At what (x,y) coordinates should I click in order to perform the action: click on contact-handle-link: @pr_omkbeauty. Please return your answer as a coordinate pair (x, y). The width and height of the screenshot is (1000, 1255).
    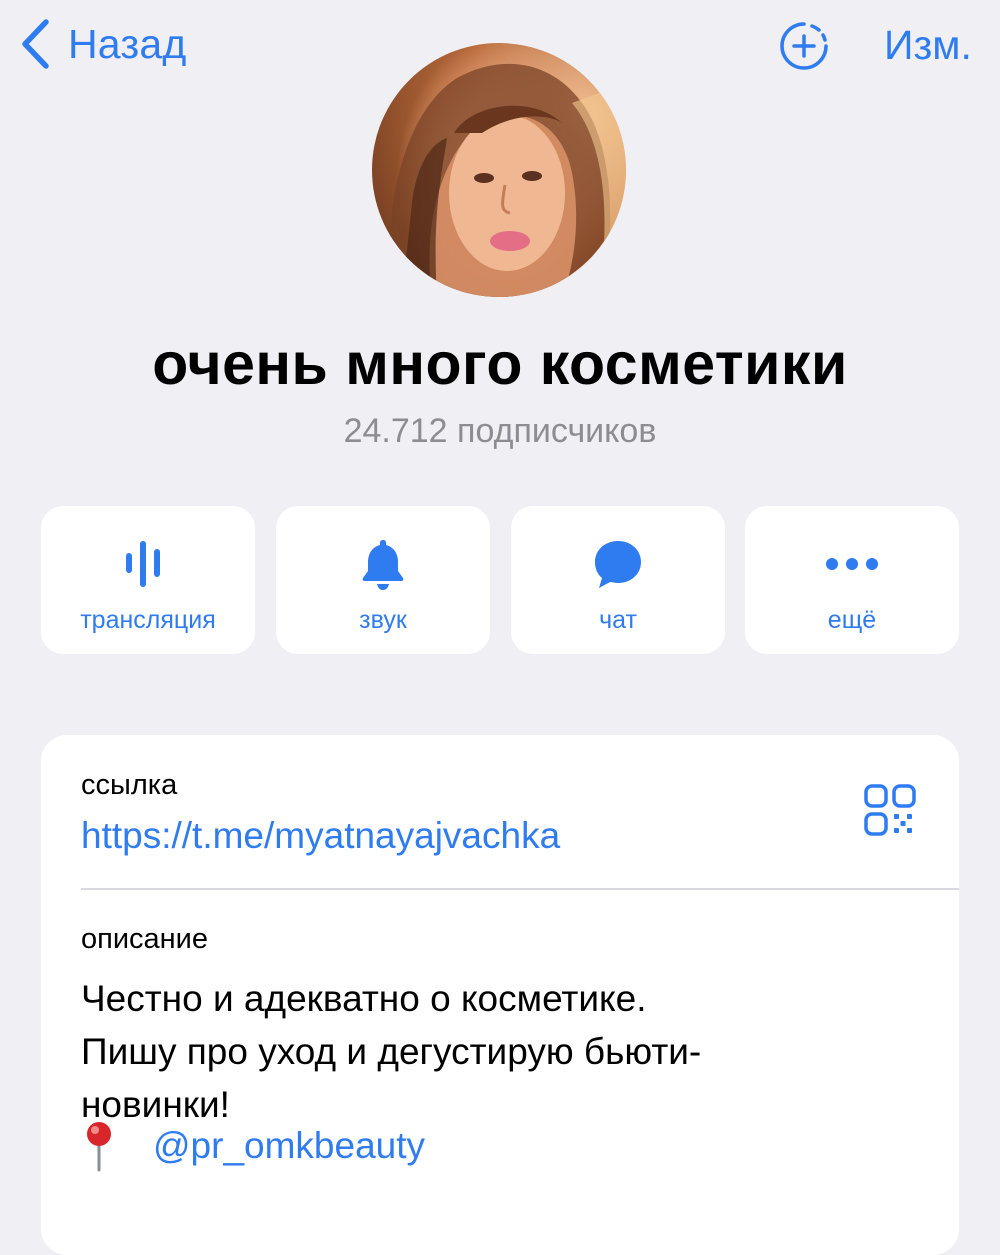
    Looking at the image, I should click on (289, 1146).